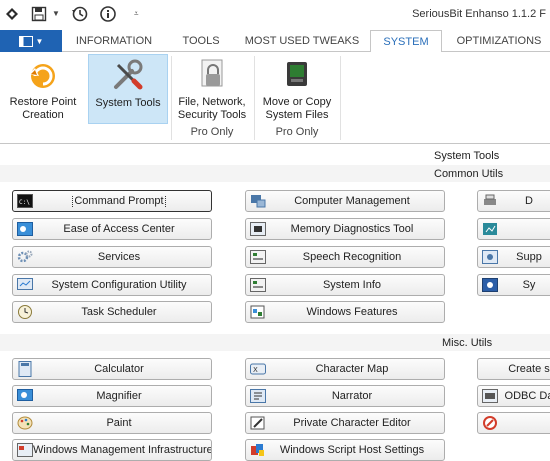  I want to click on column3-label-4: Sy, so click(529, 285).